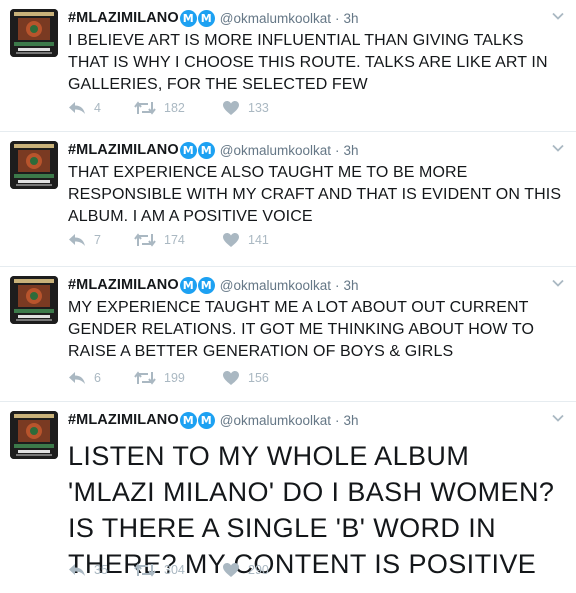 The image size is (576, 593). I want to click on tweet-actions: 35 304 290, so click(180, 570).